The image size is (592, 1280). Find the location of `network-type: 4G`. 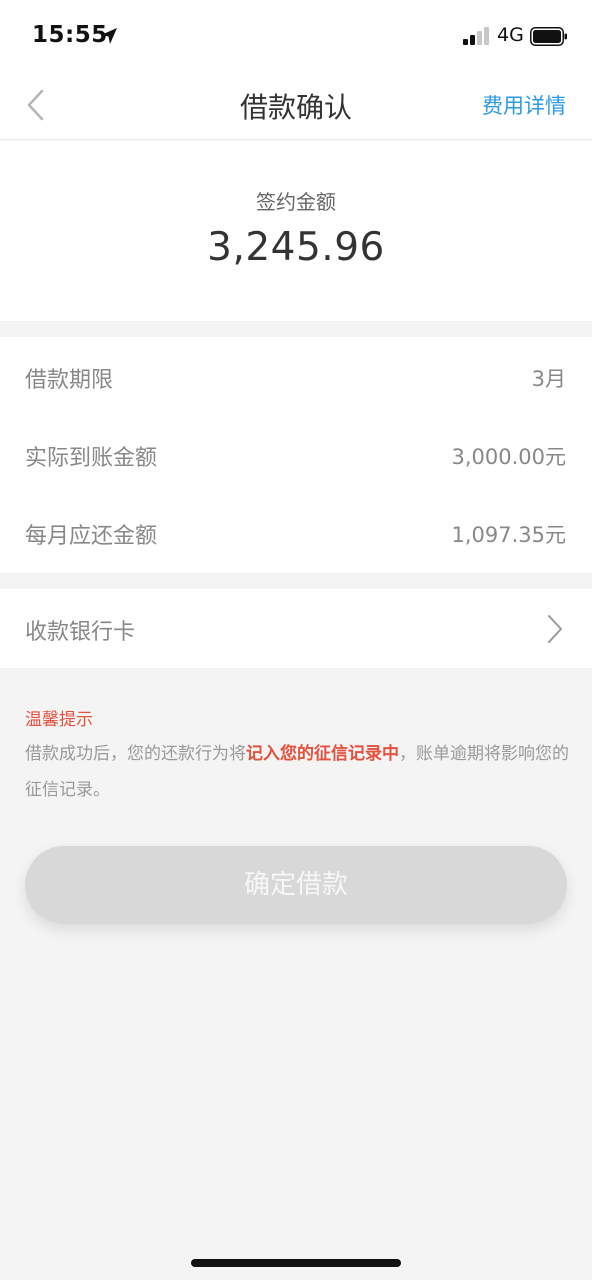

network-type: 4G is located at coordinates (510, 35).